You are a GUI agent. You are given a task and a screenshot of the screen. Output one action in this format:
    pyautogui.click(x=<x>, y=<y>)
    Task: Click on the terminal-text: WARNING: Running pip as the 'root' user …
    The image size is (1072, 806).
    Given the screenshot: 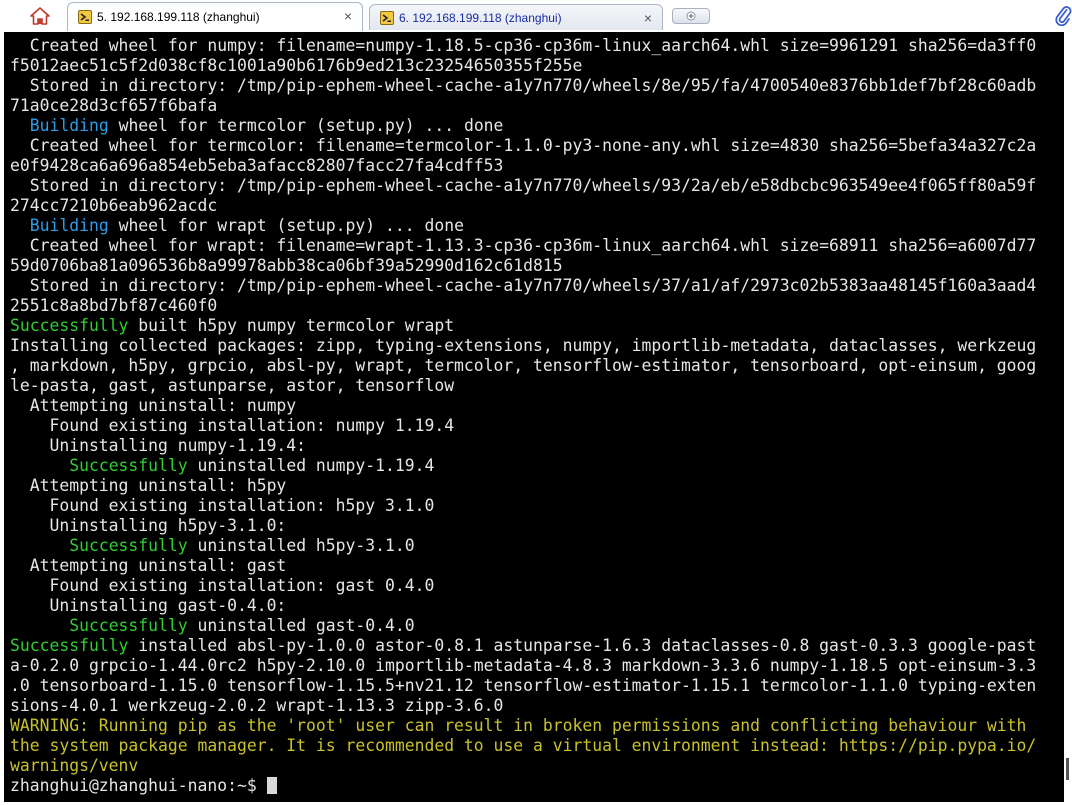 What is the action you would take?
    pyautogui.click(x=518, y=725)
    